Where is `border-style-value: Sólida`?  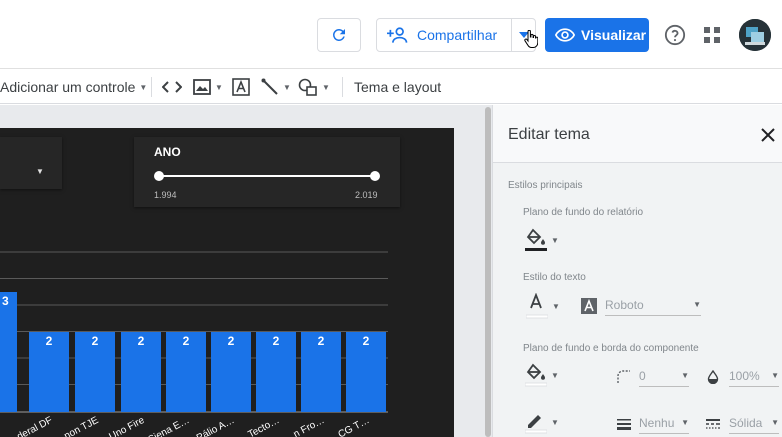 border-style-value: Sólida is located at coordinates (746, 422).